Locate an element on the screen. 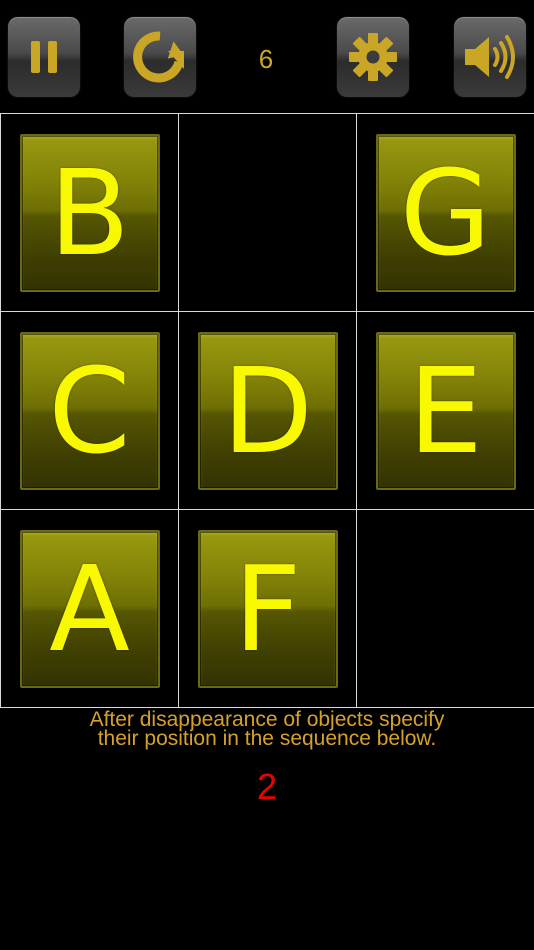 The image size is (534, 950). grid-cell: B is located at coordinates (89, 212).